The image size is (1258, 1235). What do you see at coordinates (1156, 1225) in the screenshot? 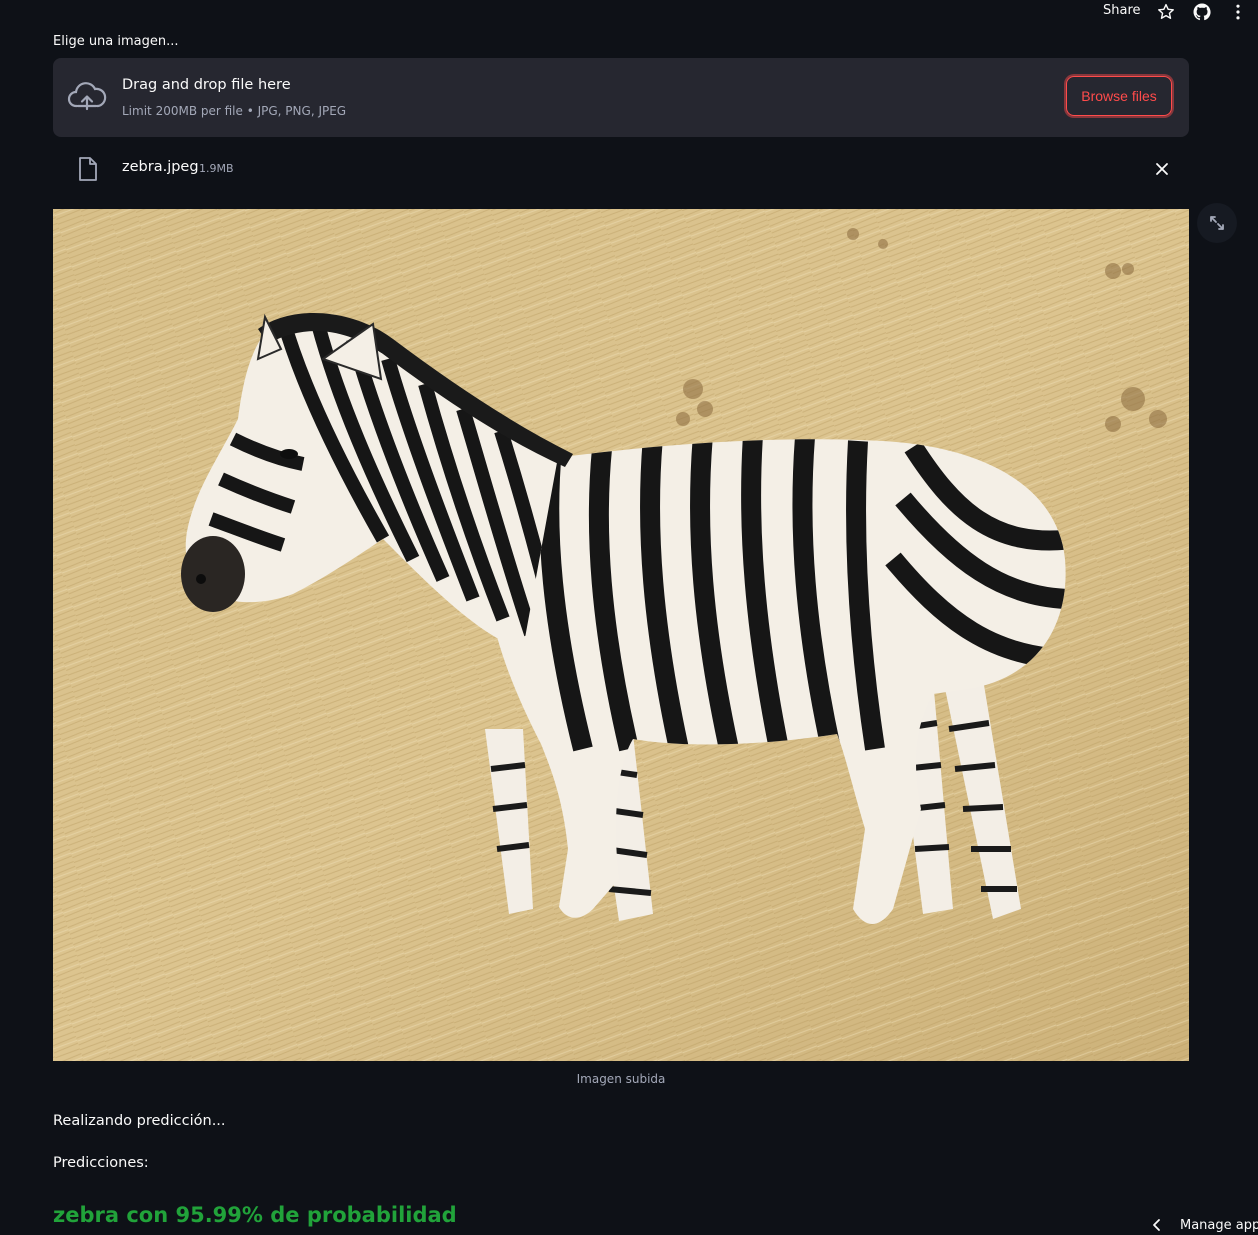
I see `chevron-left-icon` at bounding box center [1156, 1225].